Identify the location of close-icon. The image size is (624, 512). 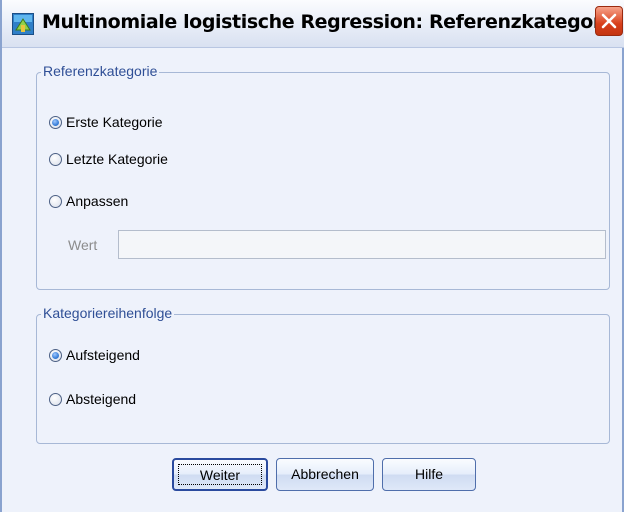
(609, 21).